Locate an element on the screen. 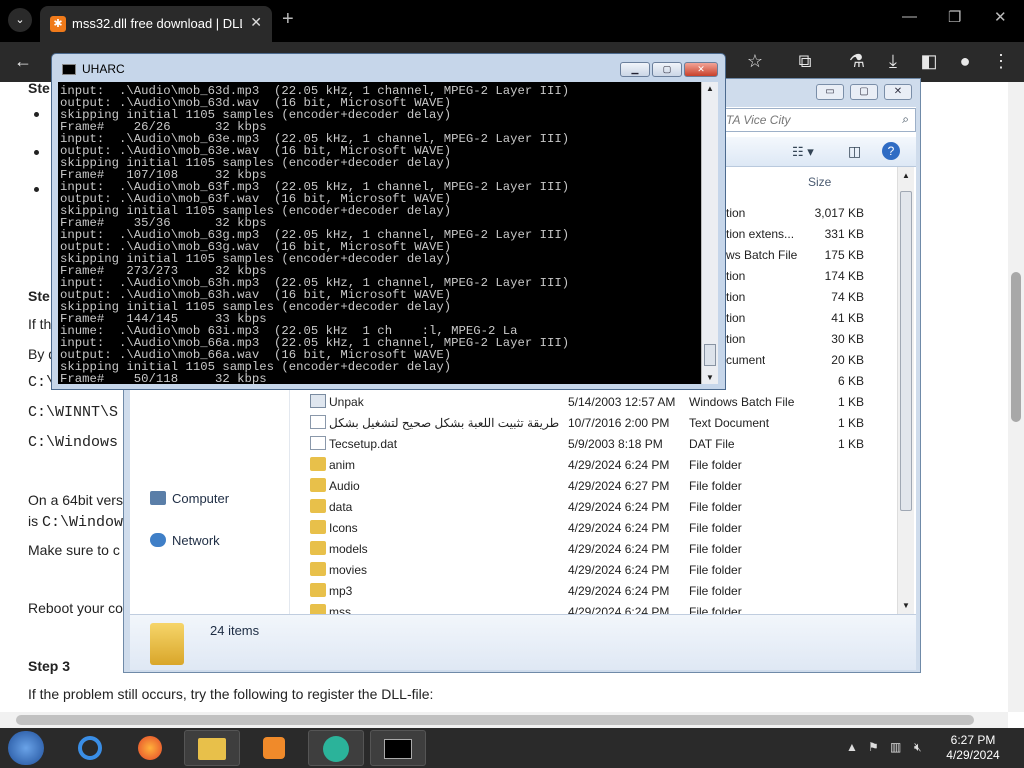 This screenshot has width=1024, height=768. file-row: mp3 4/29/2024 6:24 PM File folder is located at coordinates (517, 590).